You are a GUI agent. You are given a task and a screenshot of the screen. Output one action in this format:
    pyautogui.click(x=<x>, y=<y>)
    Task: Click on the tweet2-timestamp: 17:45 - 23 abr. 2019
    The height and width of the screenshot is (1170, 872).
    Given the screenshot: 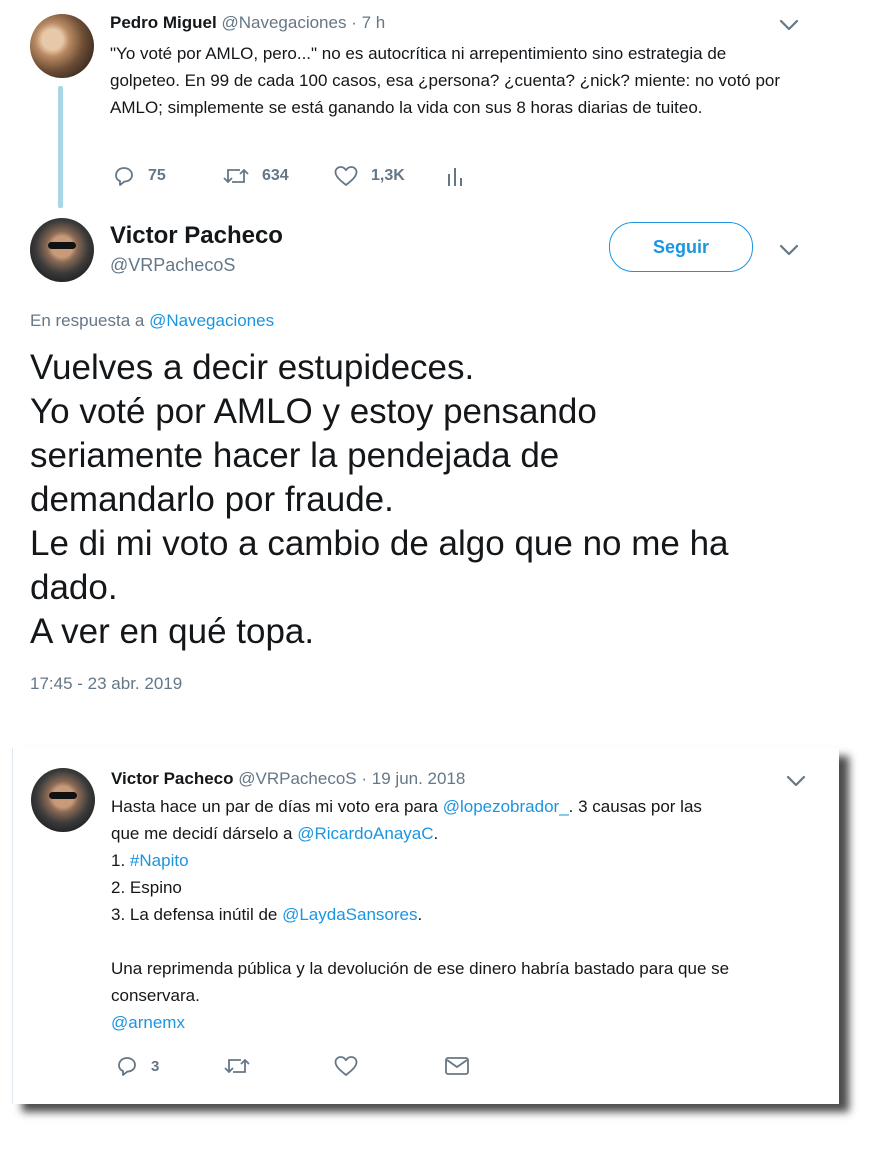 What is the action you would take?
    pyautogui.click(x=106, y=684)
    